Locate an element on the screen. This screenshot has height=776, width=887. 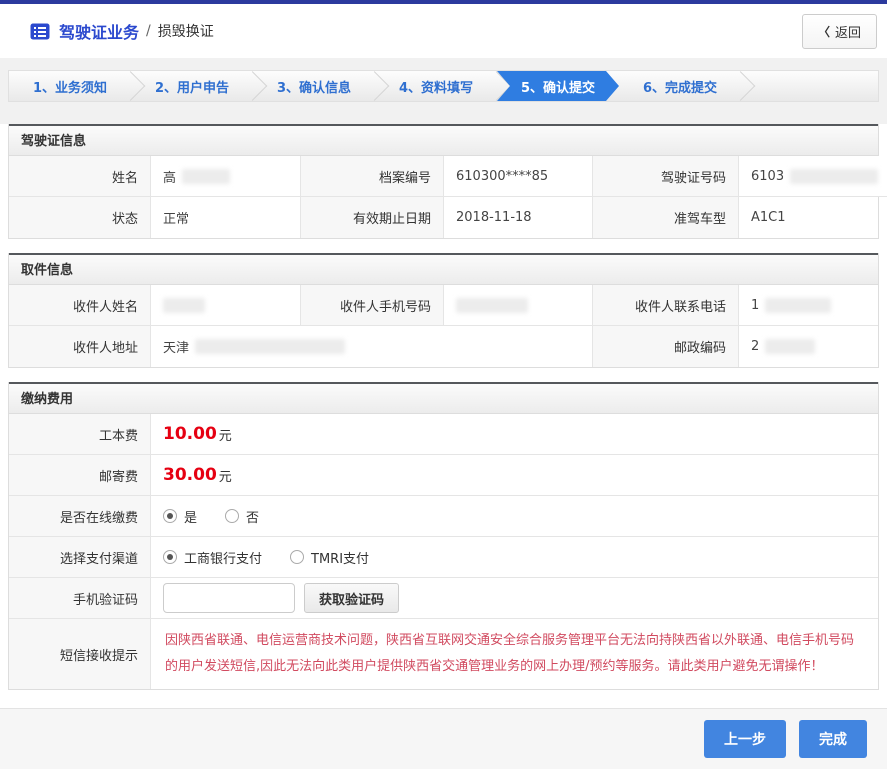
recipient-name-value is located at coordinates (226, 305).